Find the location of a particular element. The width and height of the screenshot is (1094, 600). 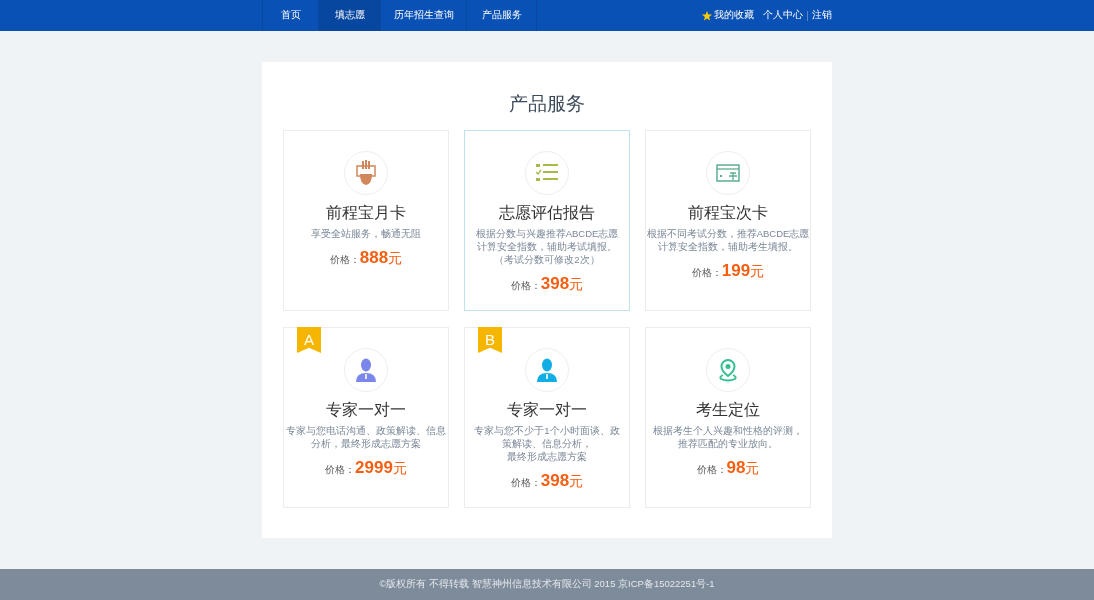

card-description: 专家与您电话沟通、政策解读、信息 分析，最终形成志愿方案 is located at coordinates (366, 437).